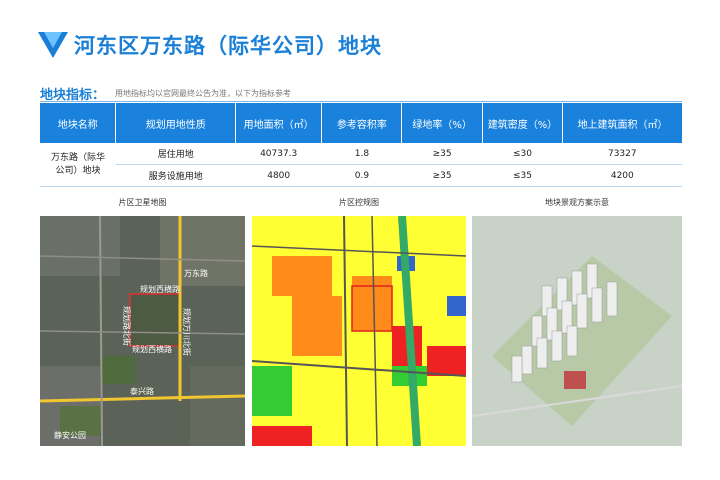  What do you see at coordinates (359, 202) in the screenshot?
I see `zoning-caption: 片区控规图` at bounding box center [359, 202].